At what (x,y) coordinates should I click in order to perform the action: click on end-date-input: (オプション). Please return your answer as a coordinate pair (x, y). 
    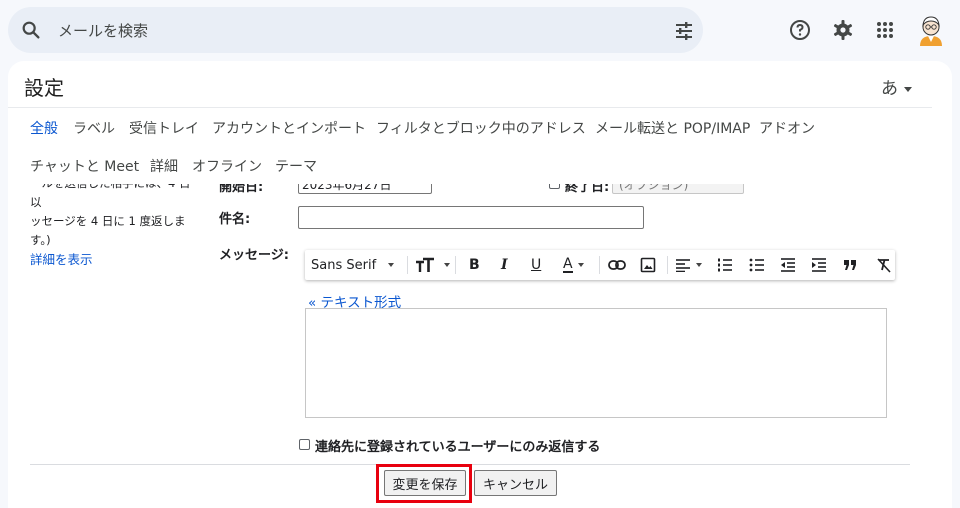
    Looking at the image, I should click on (678, 189).